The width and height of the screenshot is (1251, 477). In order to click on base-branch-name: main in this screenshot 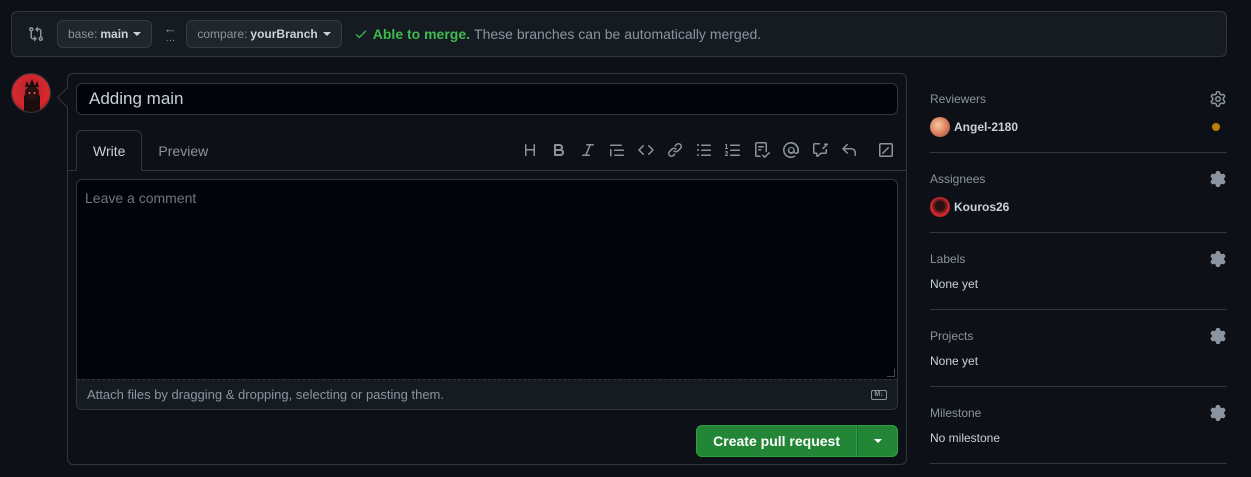, I will do `click(114, 34)`.